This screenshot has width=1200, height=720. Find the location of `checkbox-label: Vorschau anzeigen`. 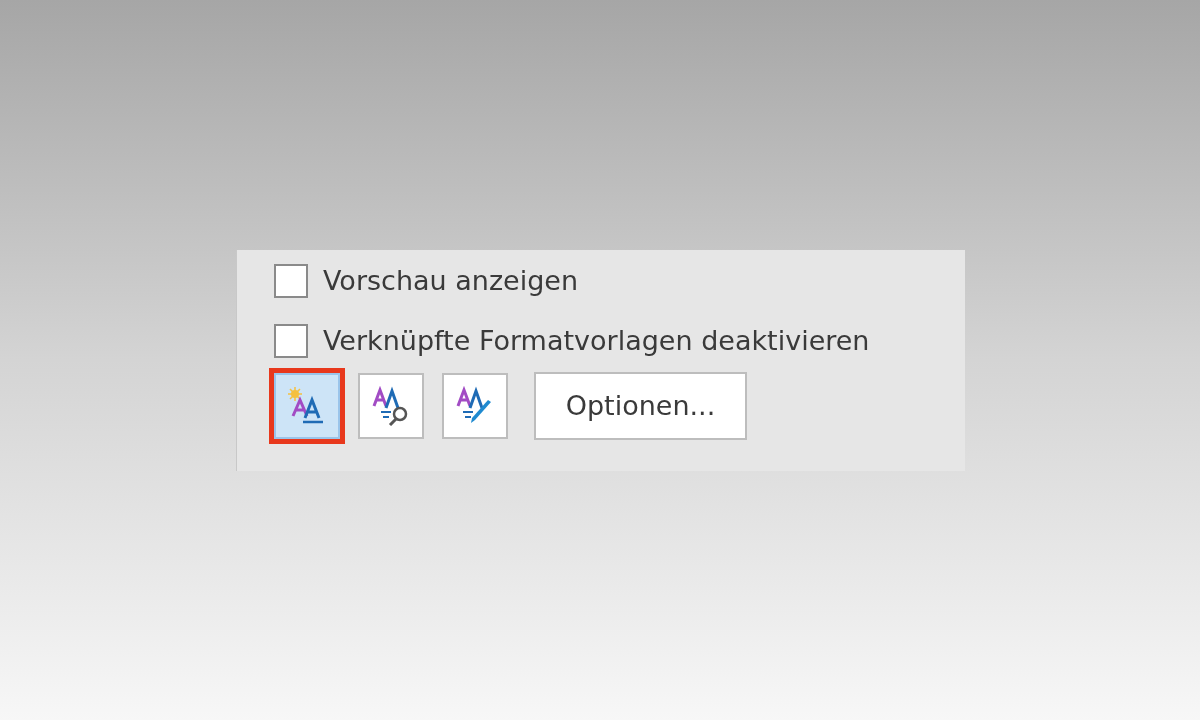

checkbox-label: Vorschau anzeigen is located at coordinates (451, 280).